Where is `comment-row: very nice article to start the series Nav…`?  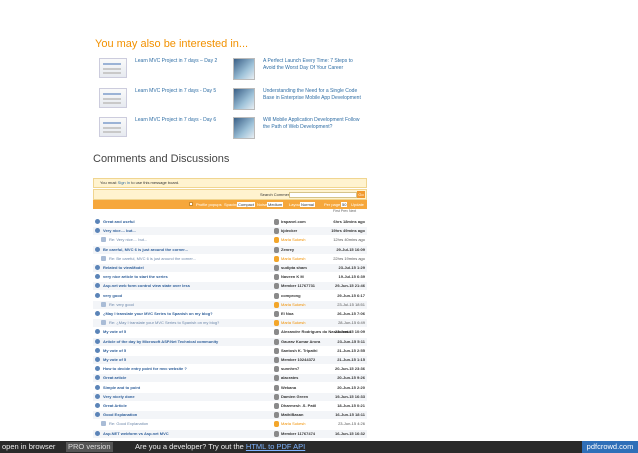
comment-row: very nice article to start the series Nav… is located at coordinates (230, 277).